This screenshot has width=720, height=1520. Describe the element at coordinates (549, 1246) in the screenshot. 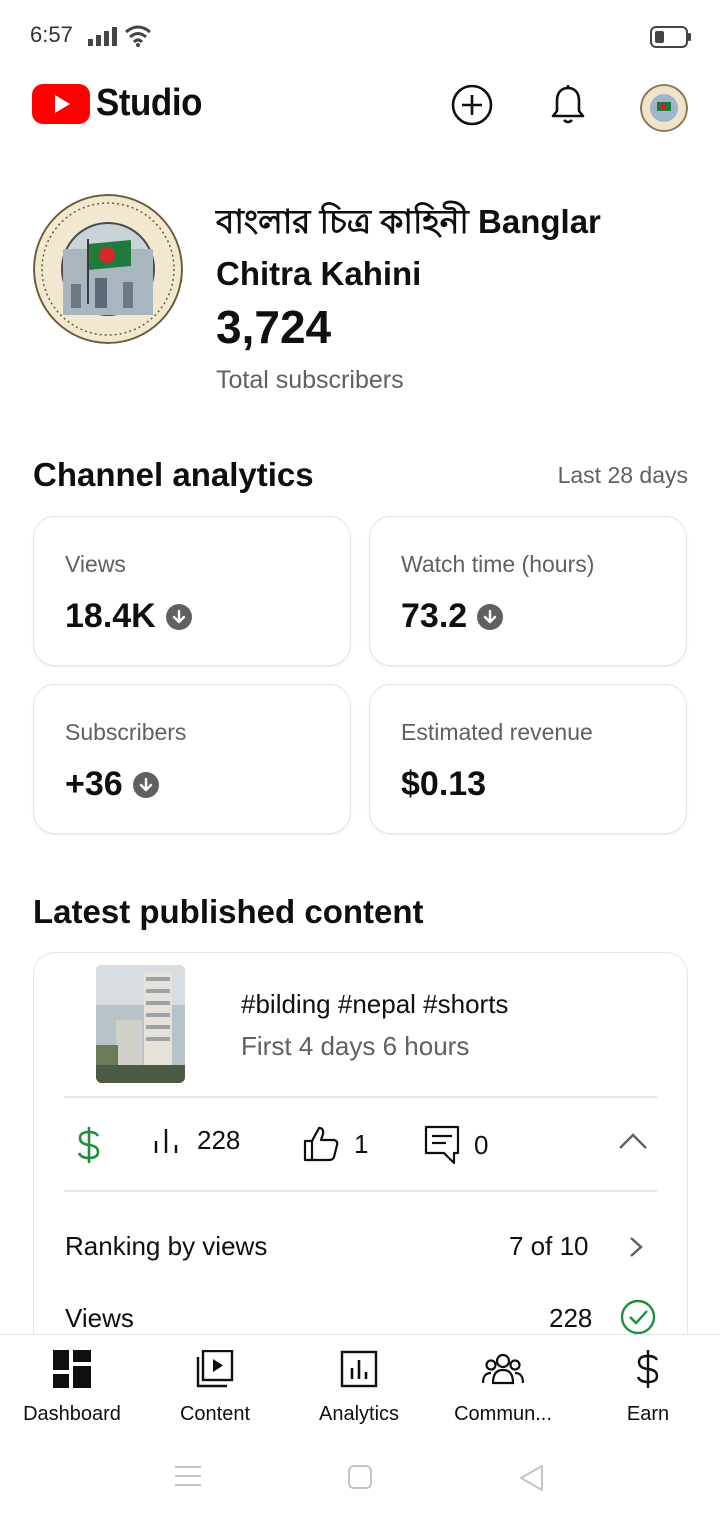

I see `ranking-value: 7 of 10` at that location.